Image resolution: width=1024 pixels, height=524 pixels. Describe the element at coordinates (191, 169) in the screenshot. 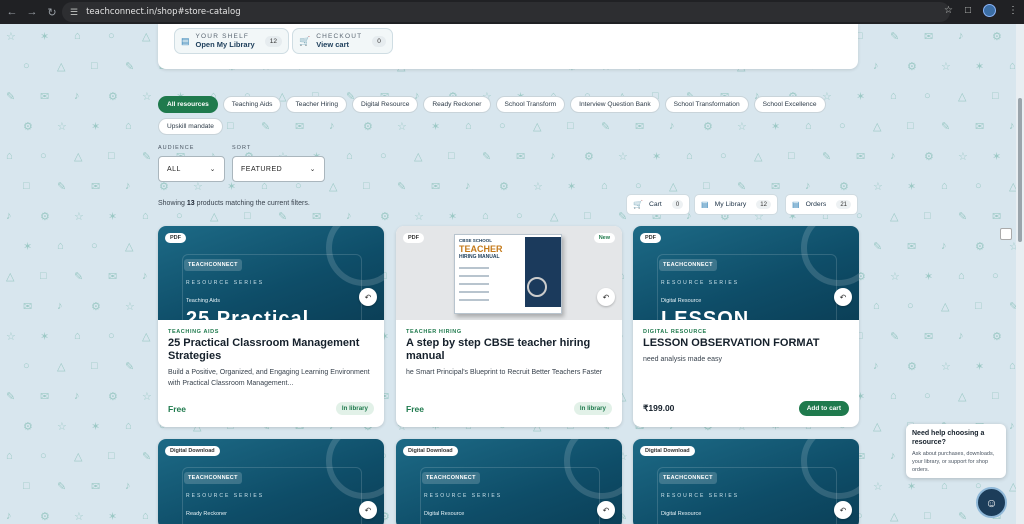

I see `audience-select: ALL ⌄` at that location.